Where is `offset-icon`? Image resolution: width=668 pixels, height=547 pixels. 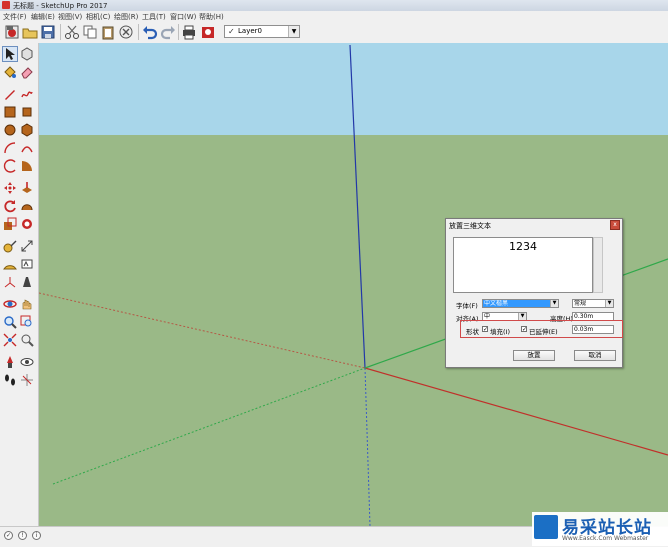
offset-icon is located at coordinates (27, 224).